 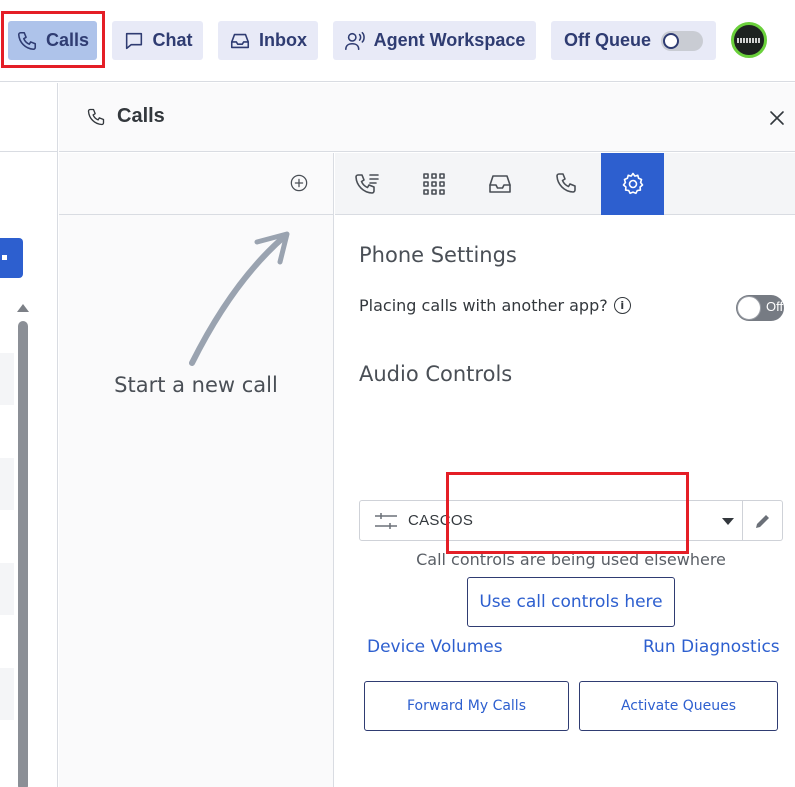 What do you see at coordinates (435, 647) in the screenshot?
I see `device-volumes-link: Device Volumes` at bounding box center [435, 647].